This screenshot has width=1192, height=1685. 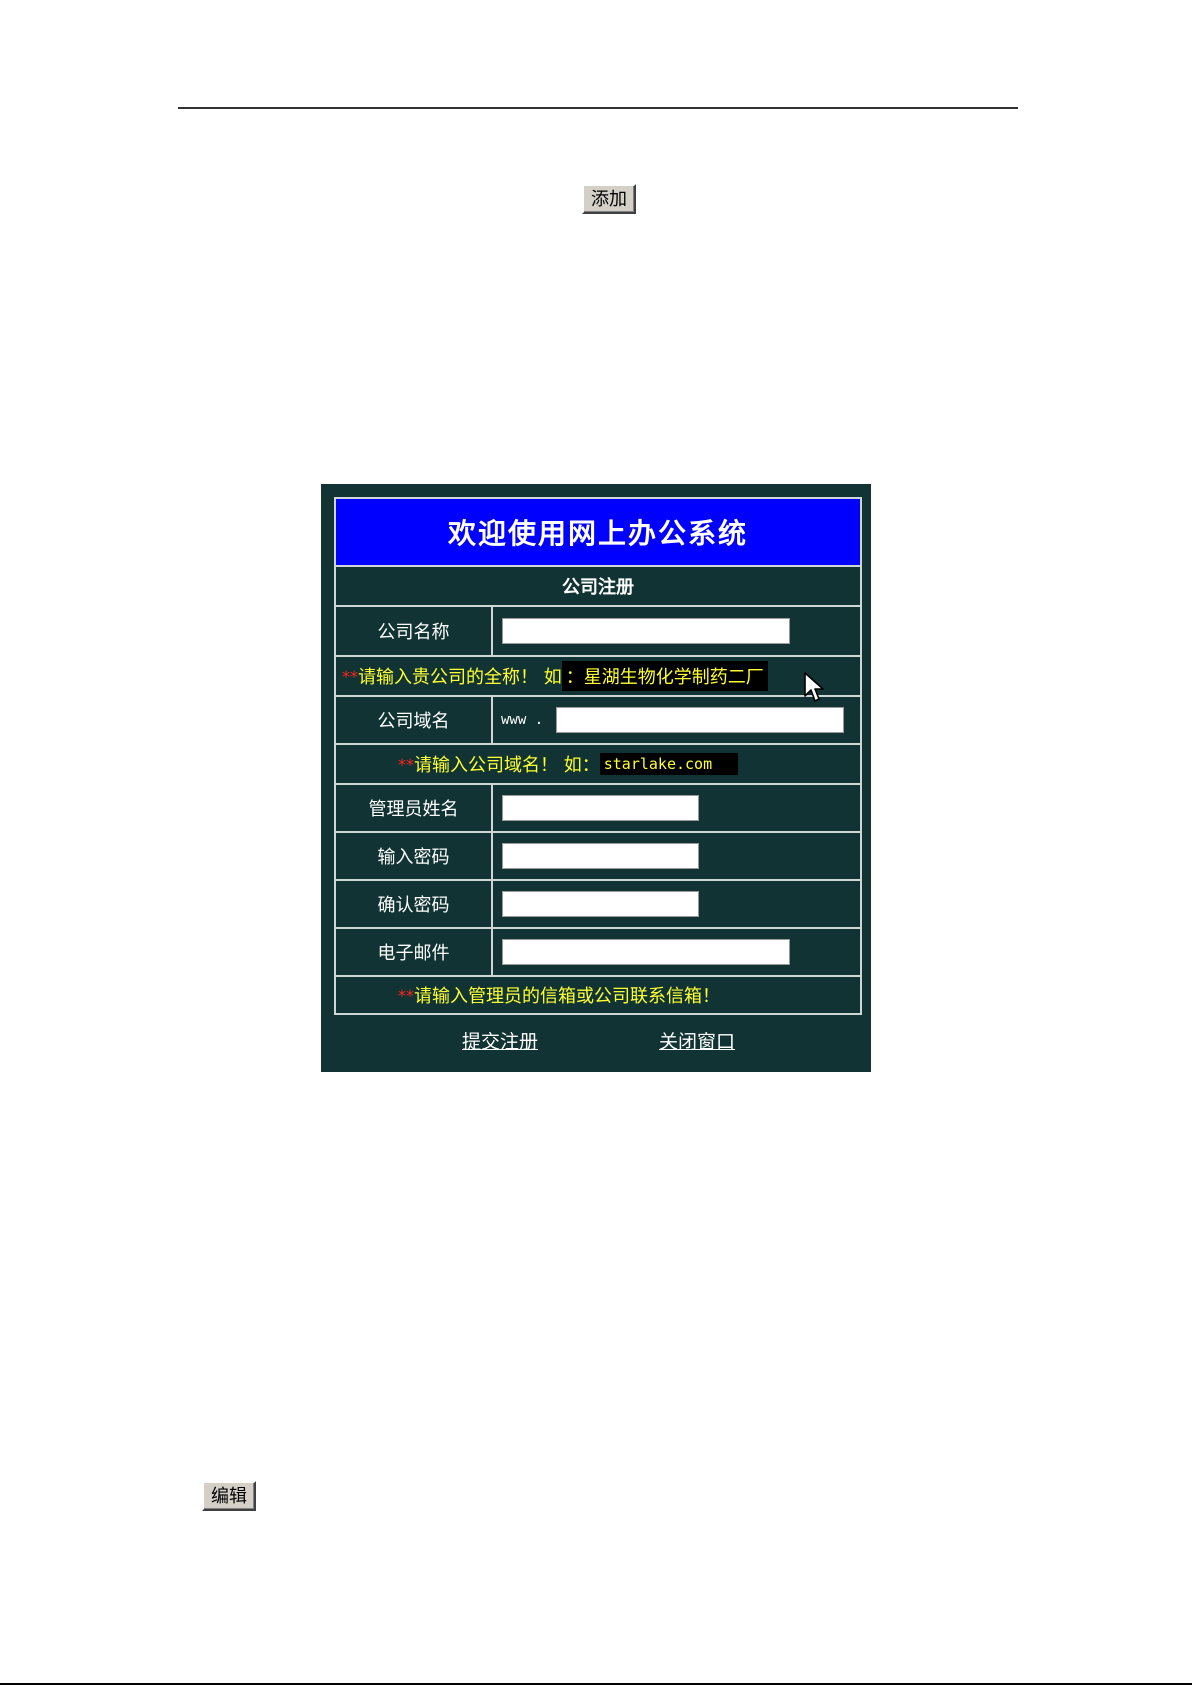 What do you see at coordinates (414, 904) in the screenshot?
I see `confirm-label: 确认密码` at bounding box center [414, 904].